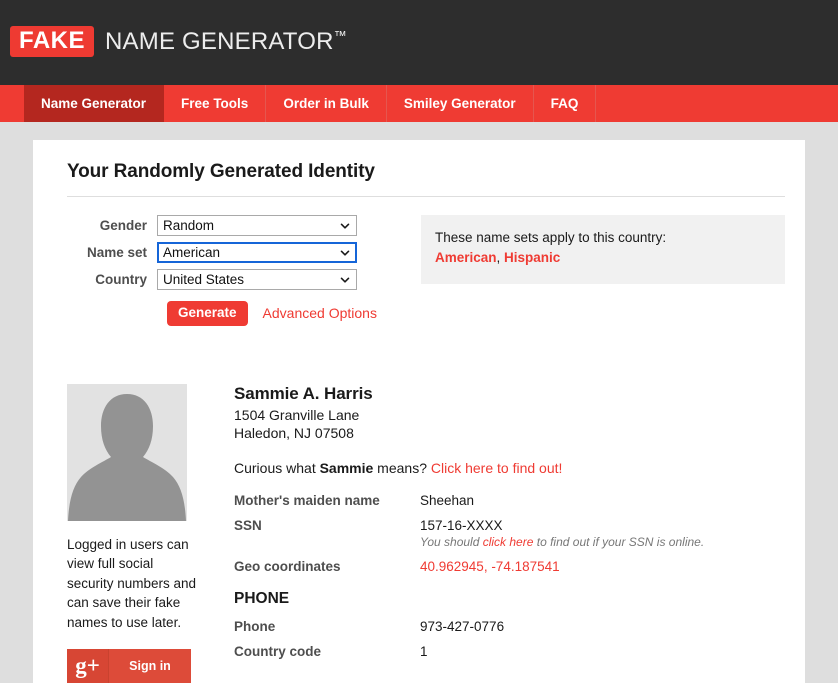 The height and width of the screenshot is (683, 838). I want to click on generator-form: Gender Random Name set American, so click(229, 270).